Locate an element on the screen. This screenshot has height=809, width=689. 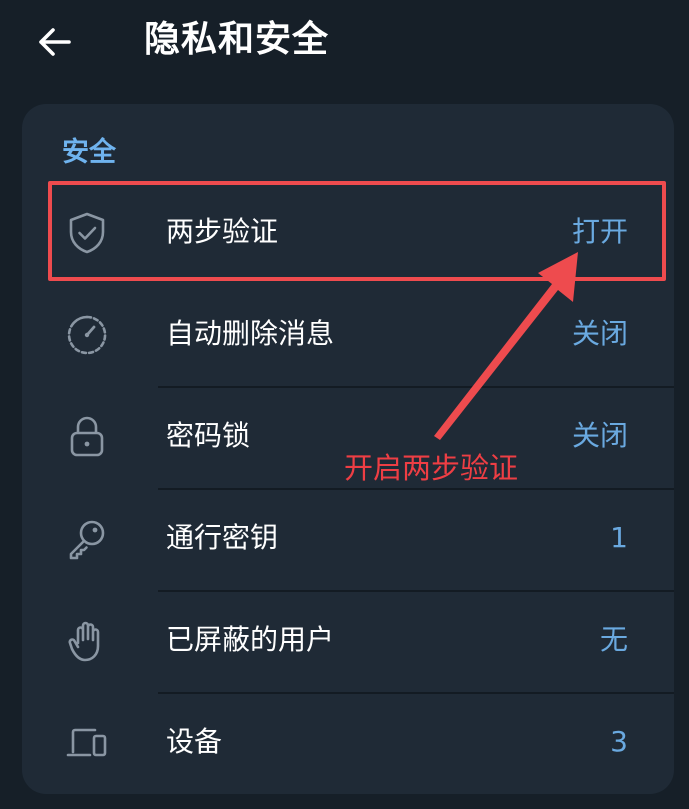
row-value: 1 is located at coordinates (619, 537).